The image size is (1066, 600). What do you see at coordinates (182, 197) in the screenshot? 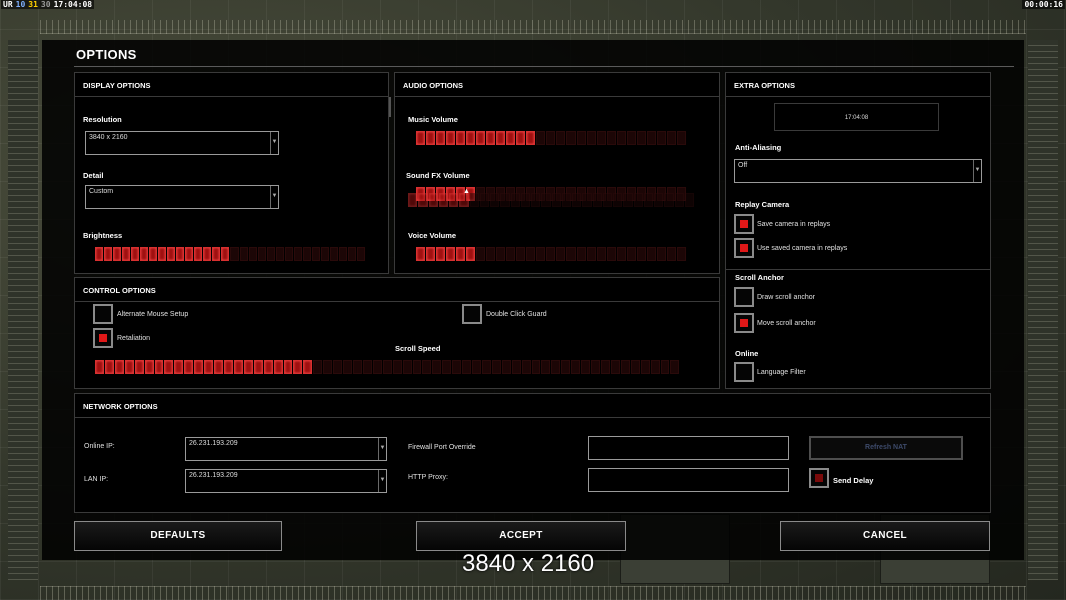
I see `detail-dropdown: Custom ▼` at bounding box center [182, 197].